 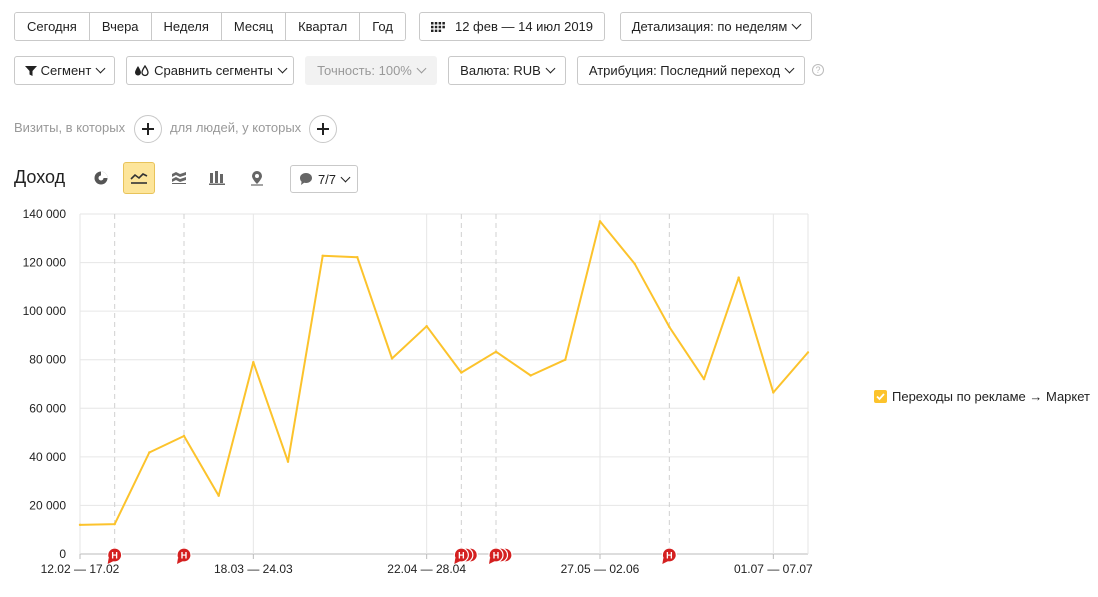 I want to click on segment-button: Сегмент, so click(x=64, y=70).